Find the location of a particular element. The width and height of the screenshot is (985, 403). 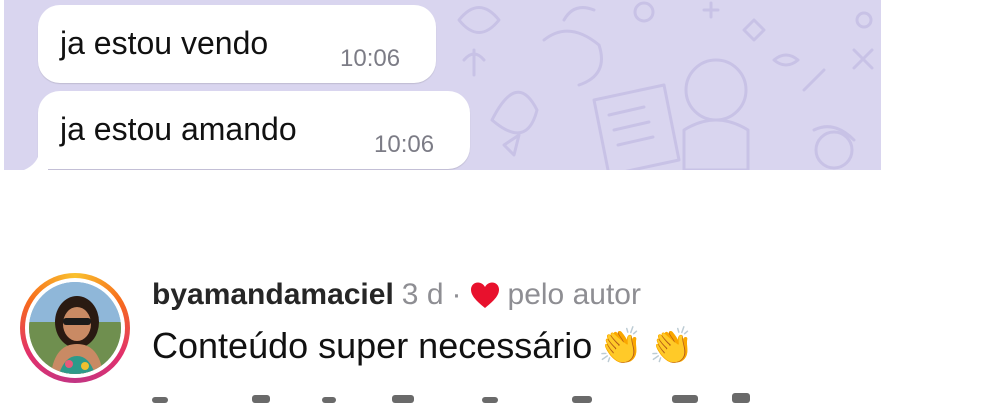

comment-header: byamandamaciel 3 d · pelo autor is located at coordinates (396, 295).